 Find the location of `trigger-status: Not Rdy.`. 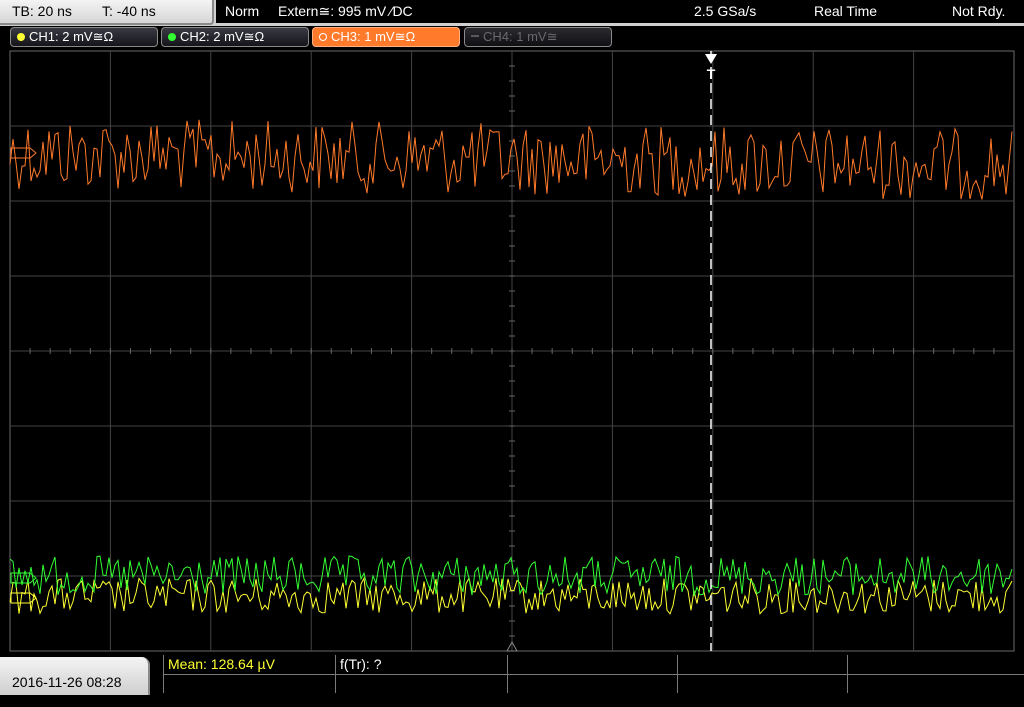

trigger-status: Not Rdy. is located at coordinates (979, 11).